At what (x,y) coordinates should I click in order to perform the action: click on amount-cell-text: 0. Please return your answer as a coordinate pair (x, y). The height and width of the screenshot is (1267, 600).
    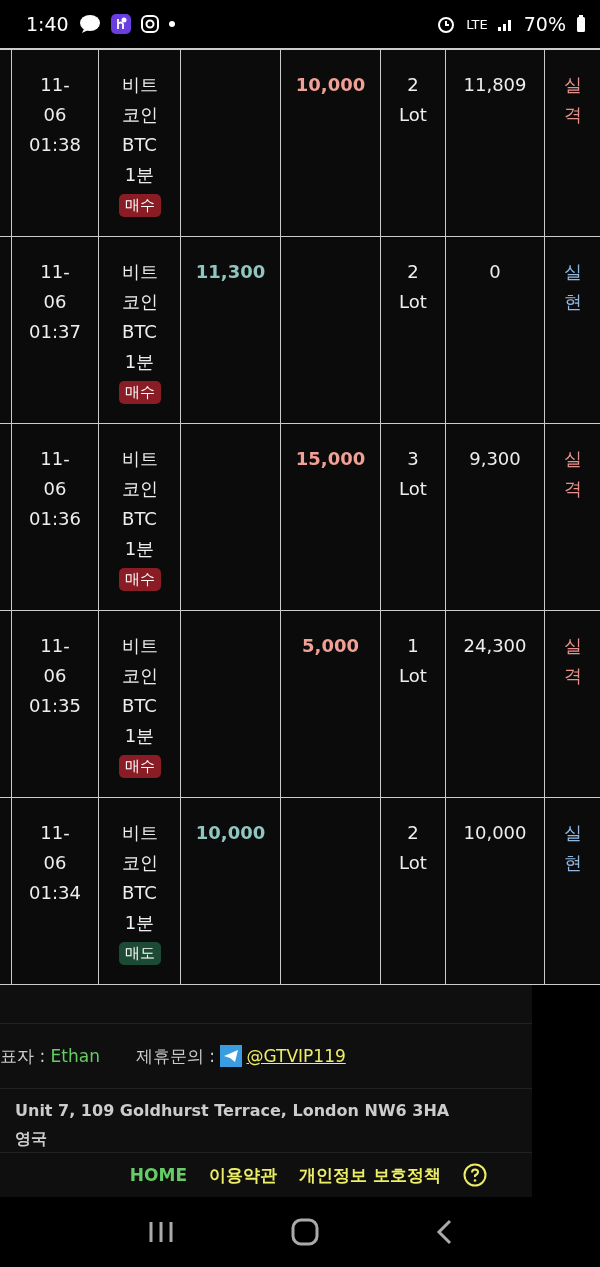
    Looking at the image, I should click on (495, 272).